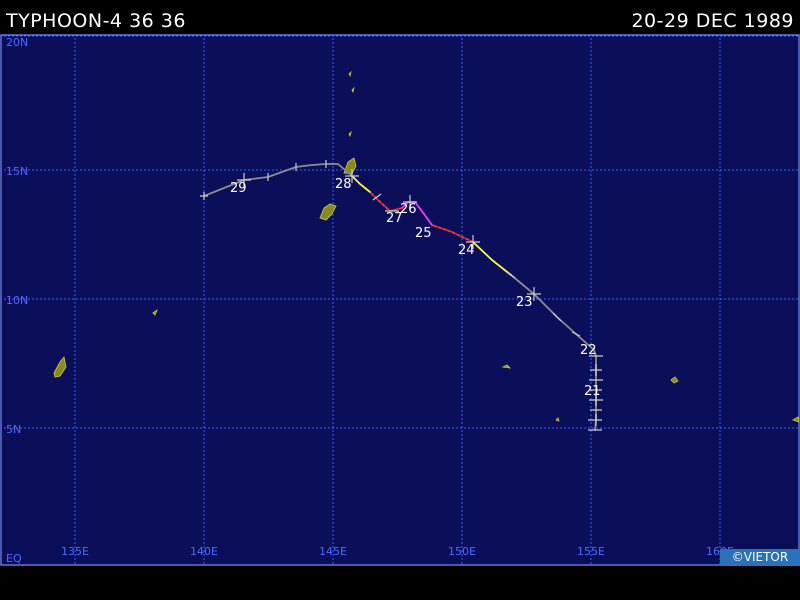 Image resolution: width=800 pixels, height=600 pixels. What do you see at coordinates (75, 551) in the screenshot?
I see `lon-label-135e: 135E` at bounding box center [75, 551].